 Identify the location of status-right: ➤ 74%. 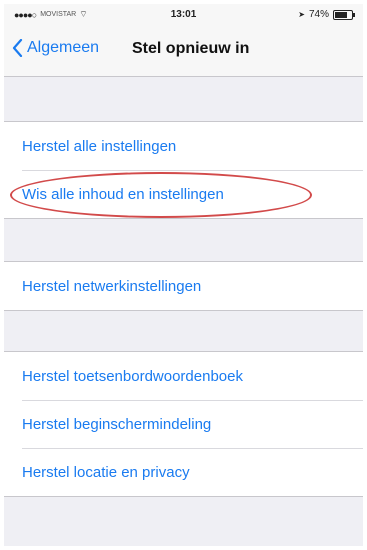
(326, 14).